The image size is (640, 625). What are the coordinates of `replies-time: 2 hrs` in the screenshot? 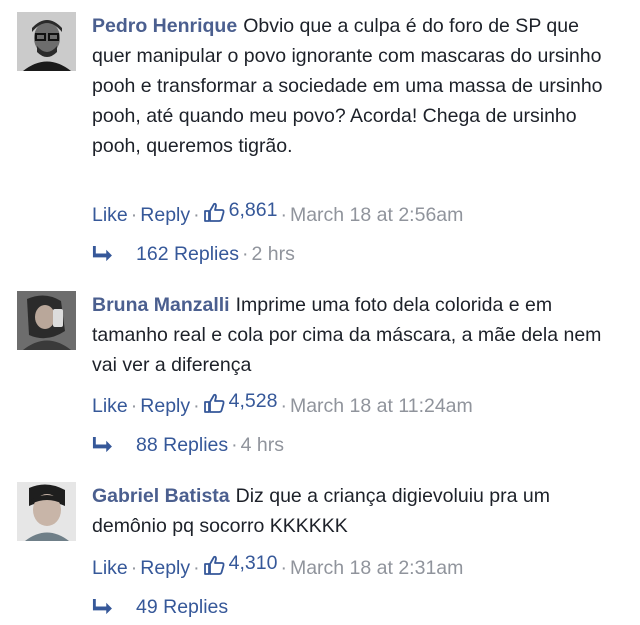 It's located at (273, 254).